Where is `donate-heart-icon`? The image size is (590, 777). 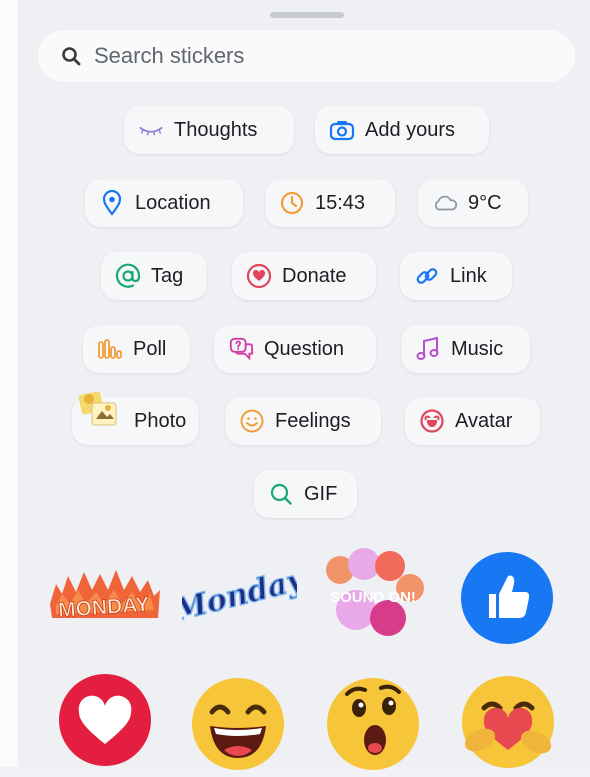 donate-heart-icon is located at coordinates (259, 276).